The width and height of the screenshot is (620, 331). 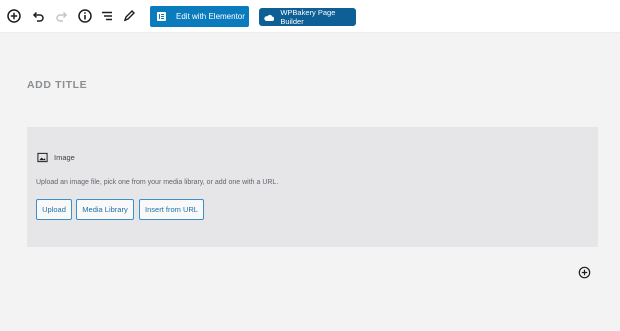 What do you see at coordinates (161, 16) in the screenshot?
I see `elementor-logo-icon` at bounding box center [161, 16].